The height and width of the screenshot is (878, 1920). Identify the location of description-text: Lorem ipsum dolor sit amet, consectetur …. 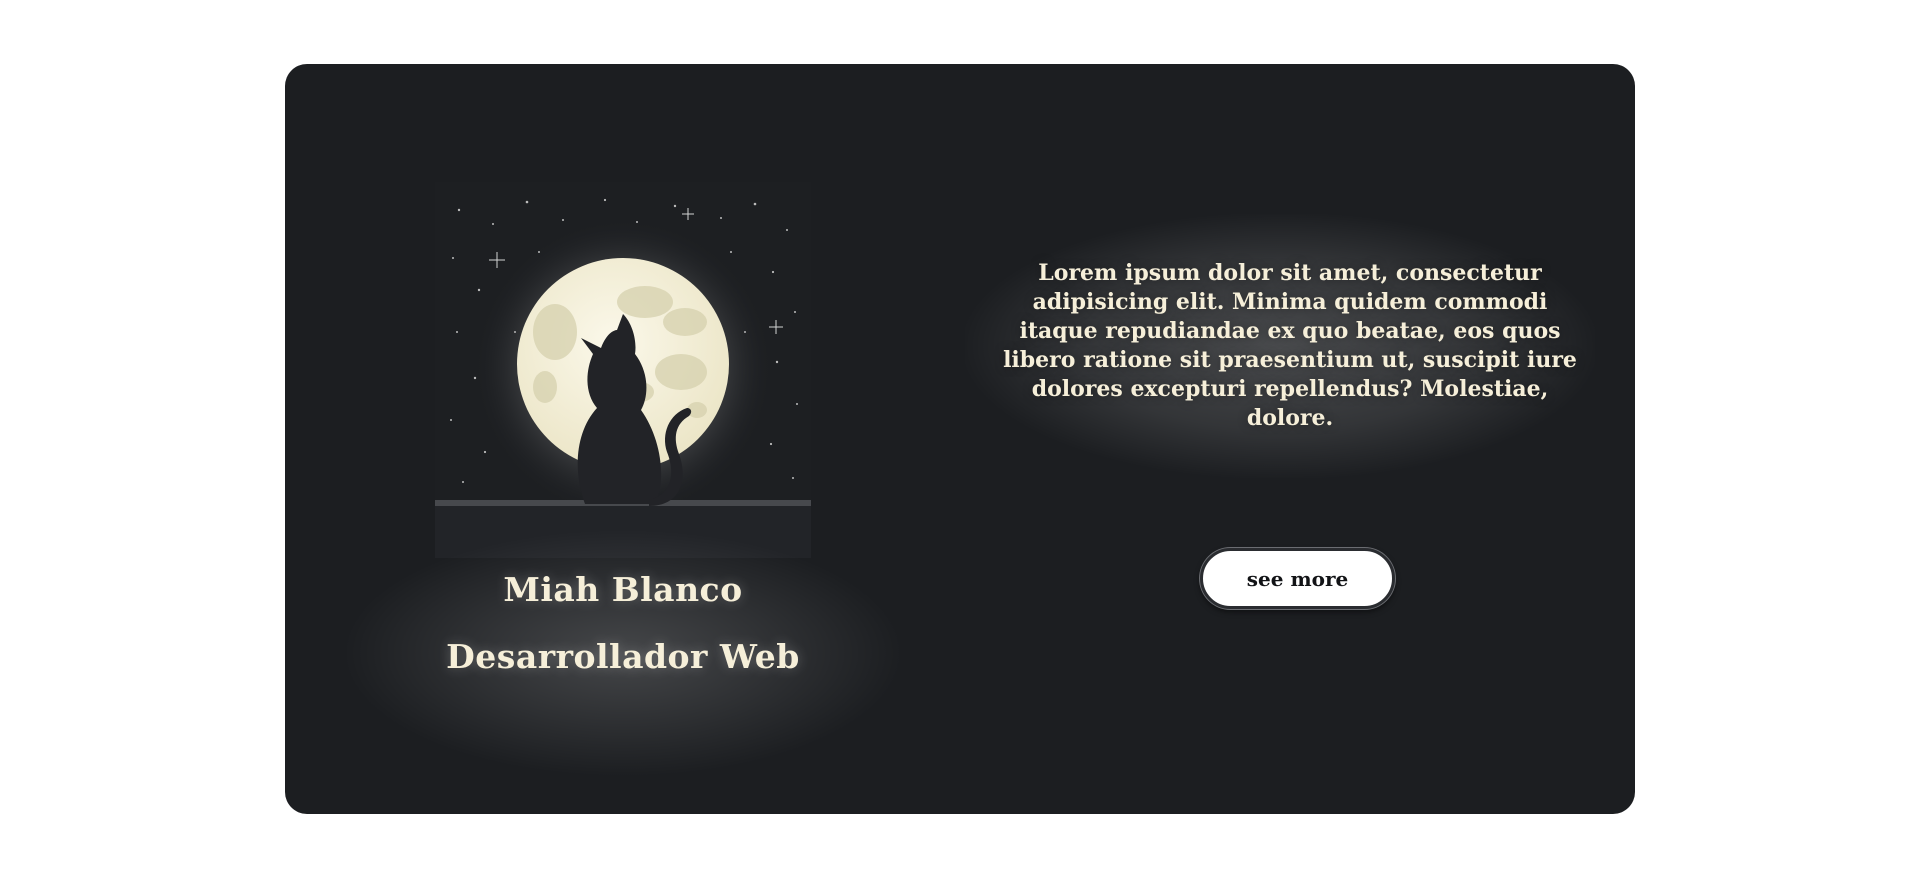
(1290, 345).